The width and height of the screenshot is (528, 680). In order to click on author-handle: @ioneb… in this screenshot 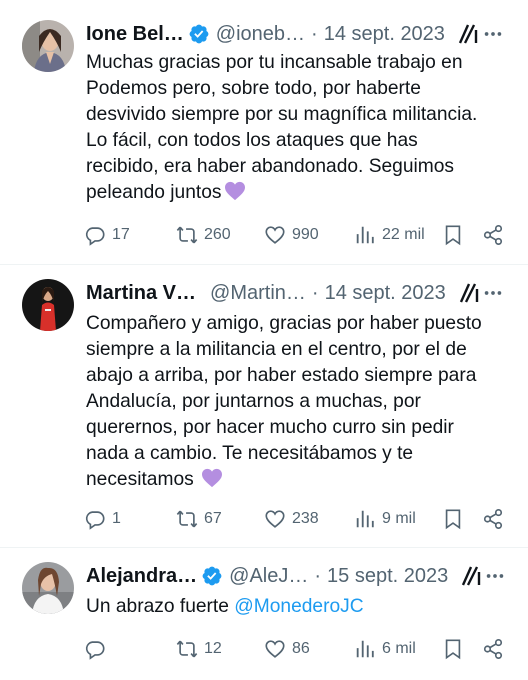, I will do `click(260, 34)`.